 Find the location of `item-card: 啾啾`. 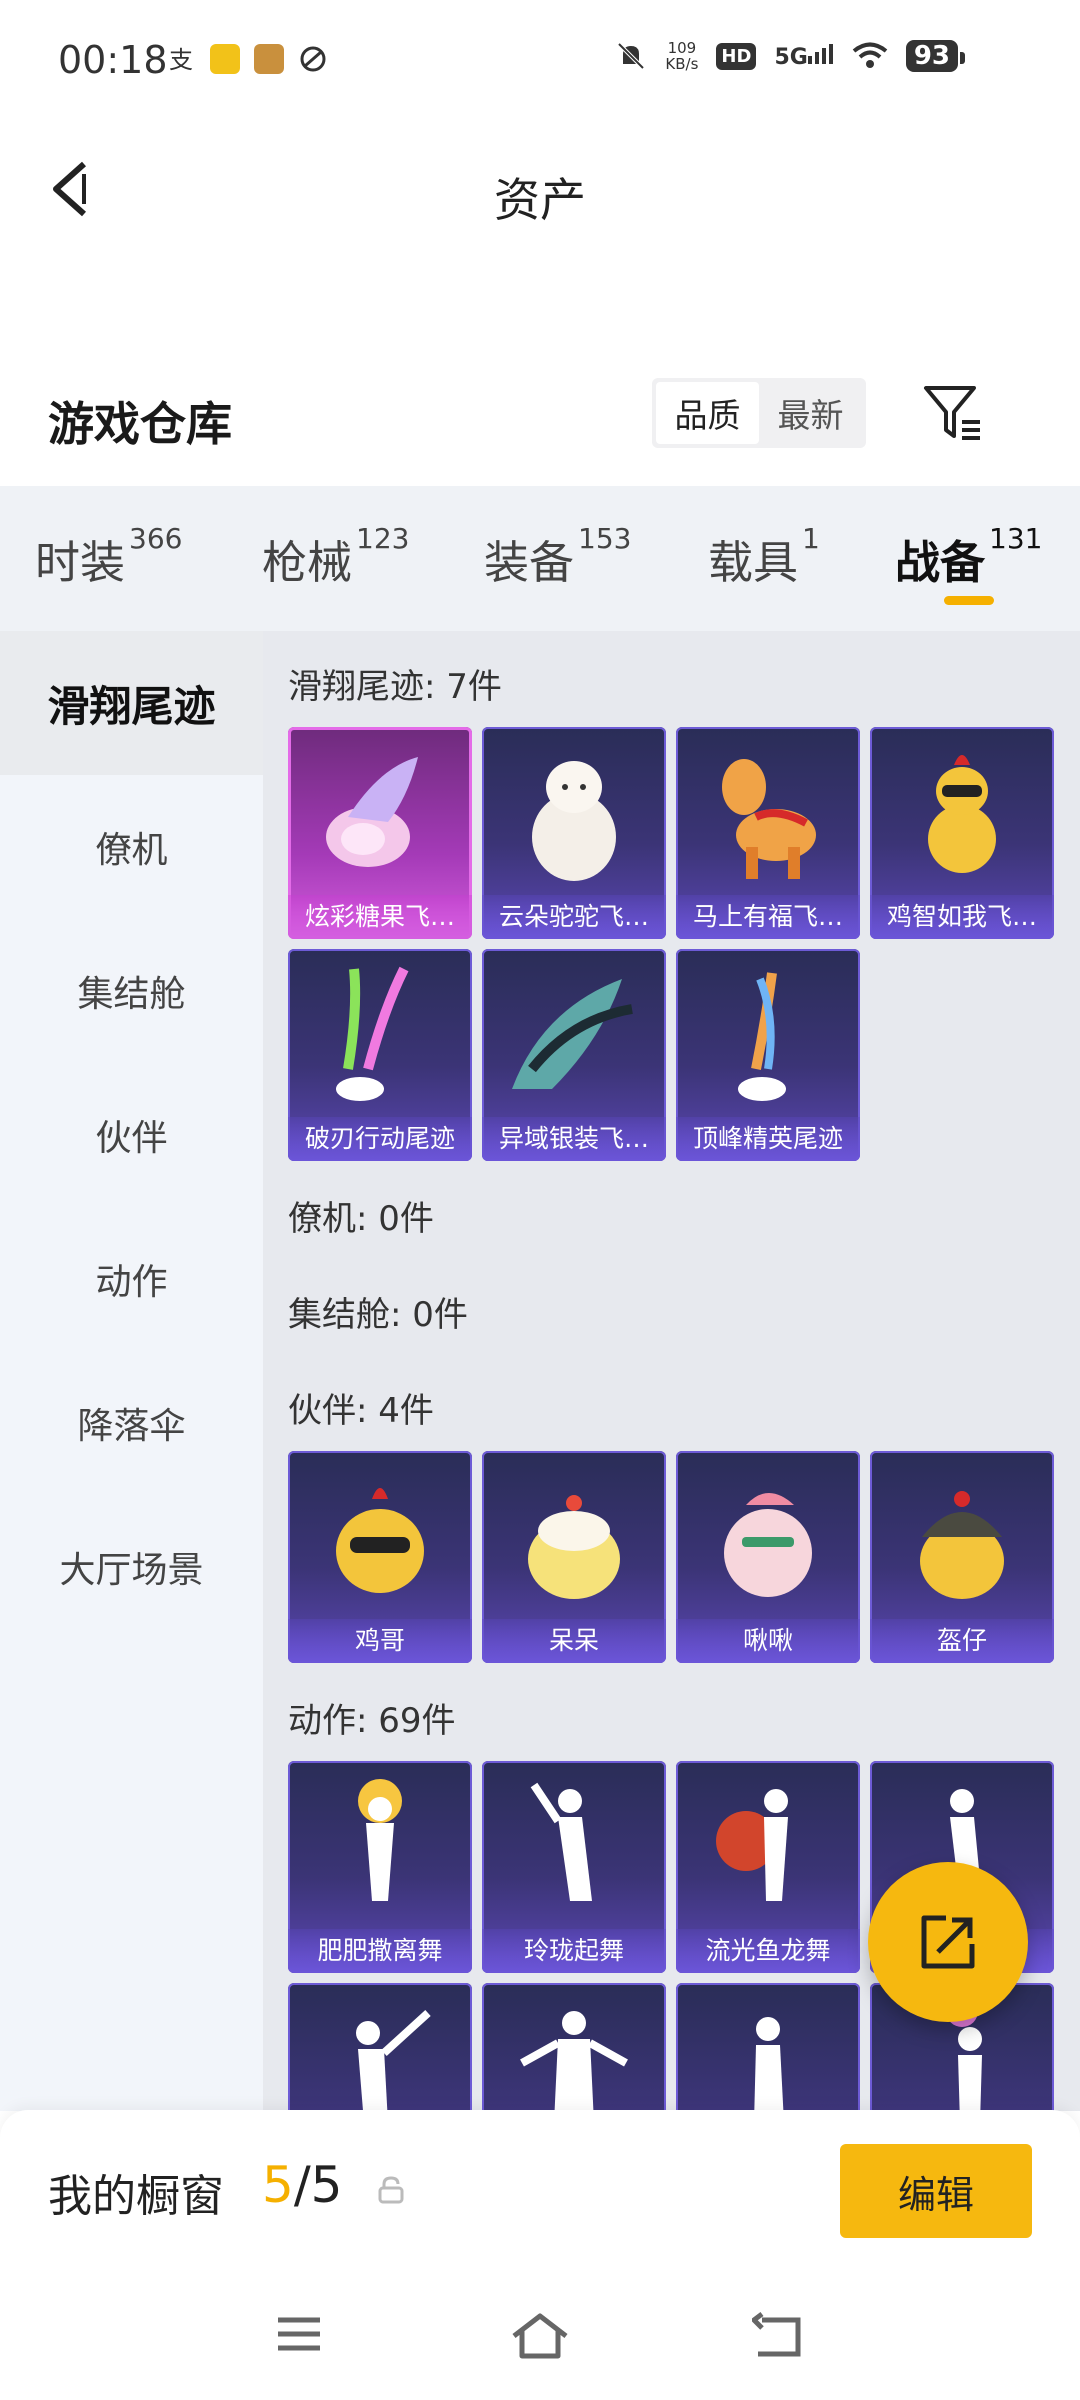

item-card: 啾啾 is located at coordinates (768, 1557).